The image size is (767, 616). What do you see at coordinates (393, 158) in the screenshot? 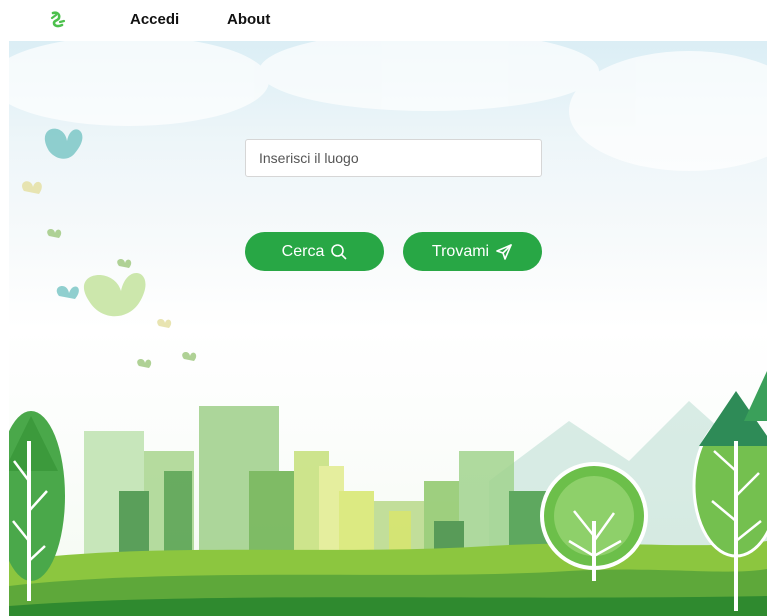
I see `search-input` at bounding box center [393, 158].